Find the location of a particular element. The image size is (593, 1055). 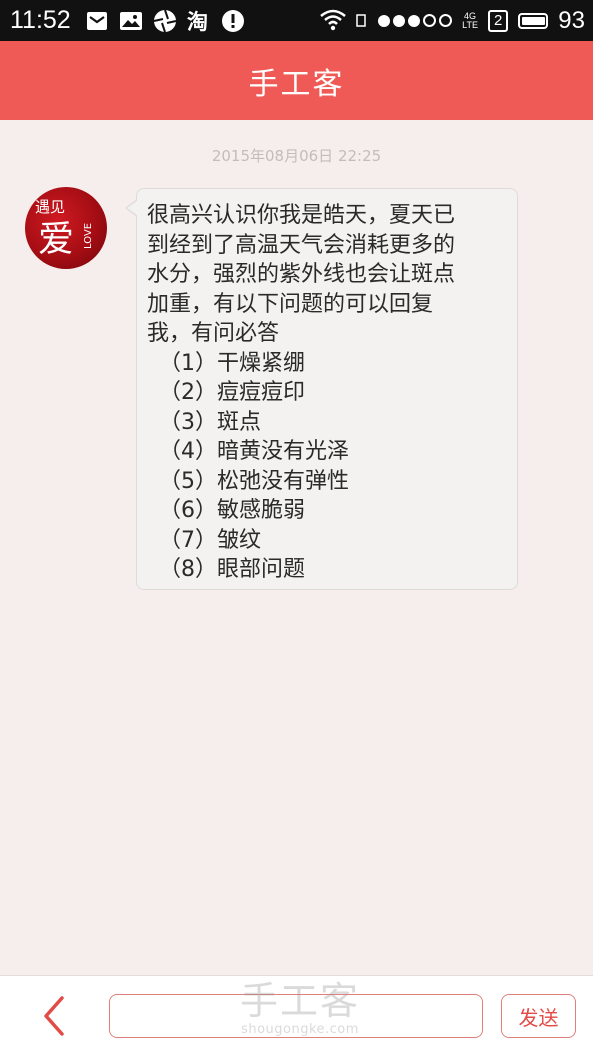

input-bar: 发送 is located at coordinates (296, 1015).